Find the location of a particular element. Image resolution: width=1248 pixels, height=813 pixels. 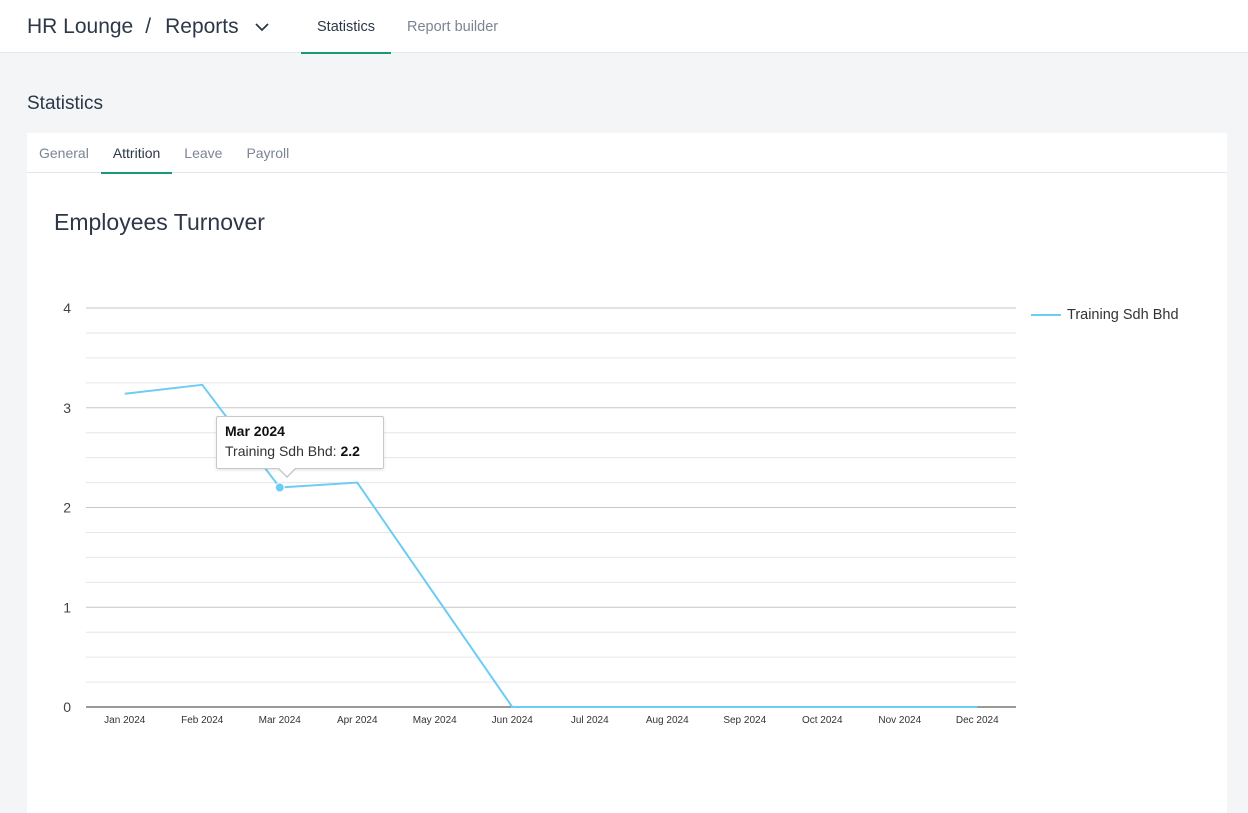

breadcrumb-section: Reports is located at coordinates (202, 27).